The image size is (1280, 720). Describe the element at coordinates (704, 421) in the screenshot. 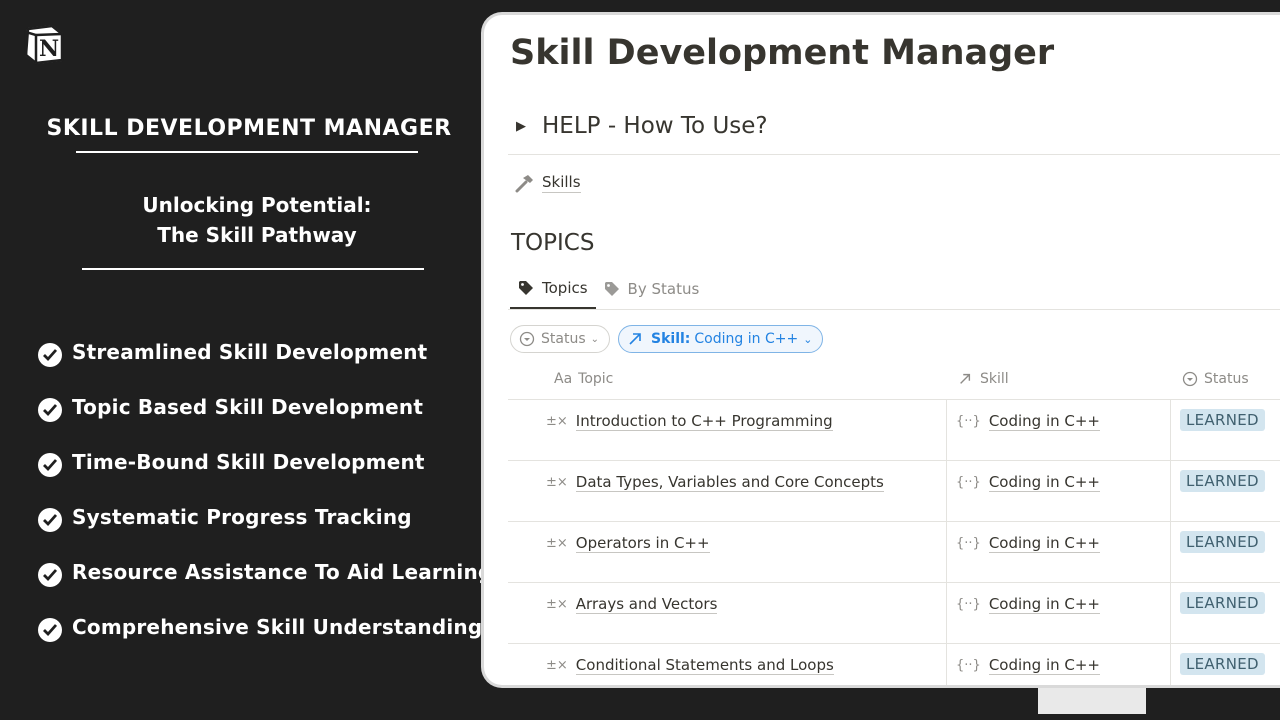

I see `topic-title: Introduction to C++ Programming` at that location.